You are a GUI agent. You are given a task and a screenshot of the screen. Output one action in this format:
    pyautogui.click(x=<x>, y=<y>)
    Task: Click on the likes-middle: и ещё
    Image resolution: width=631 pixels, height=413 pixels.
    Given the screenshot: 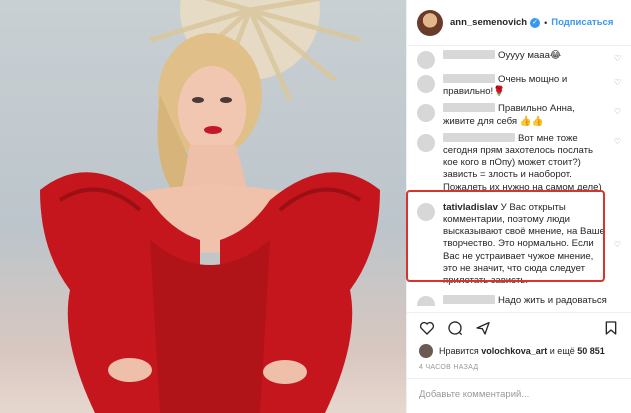 What is the action you would take?
    pyautogui.click(x=562, y=351)
    